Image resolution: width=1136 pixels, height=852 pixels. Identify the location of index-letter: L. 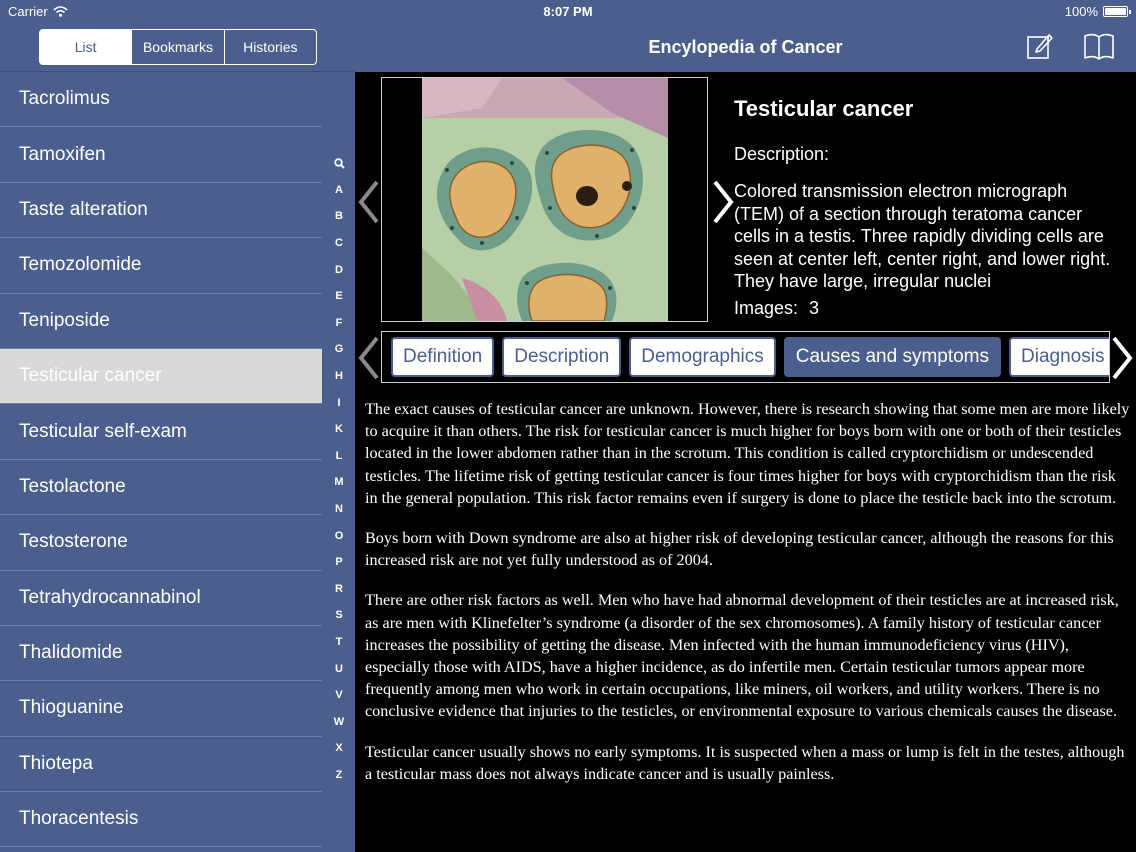
(339, 456).